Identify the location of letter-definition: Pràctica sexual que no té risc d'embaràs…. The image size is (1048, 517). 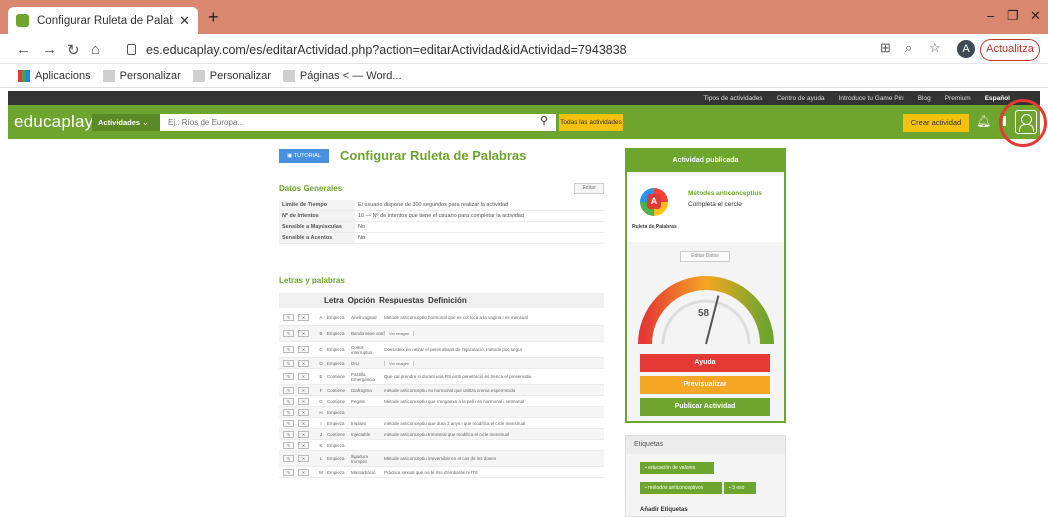
(431, 472).